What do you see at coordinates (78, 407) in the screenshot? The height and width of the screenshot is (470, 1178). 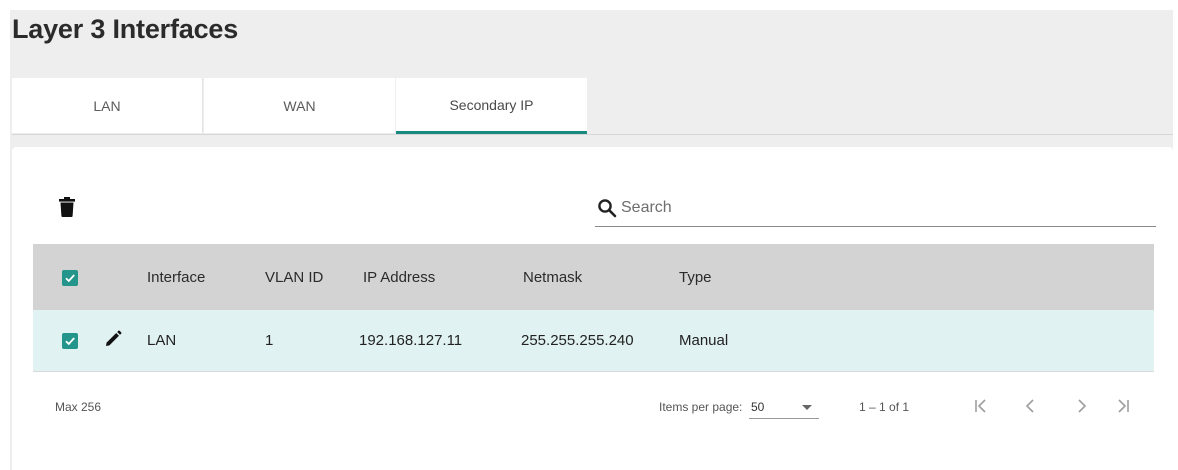 I see `max-entries-label: Max 256` at bounding box center [78, 407].